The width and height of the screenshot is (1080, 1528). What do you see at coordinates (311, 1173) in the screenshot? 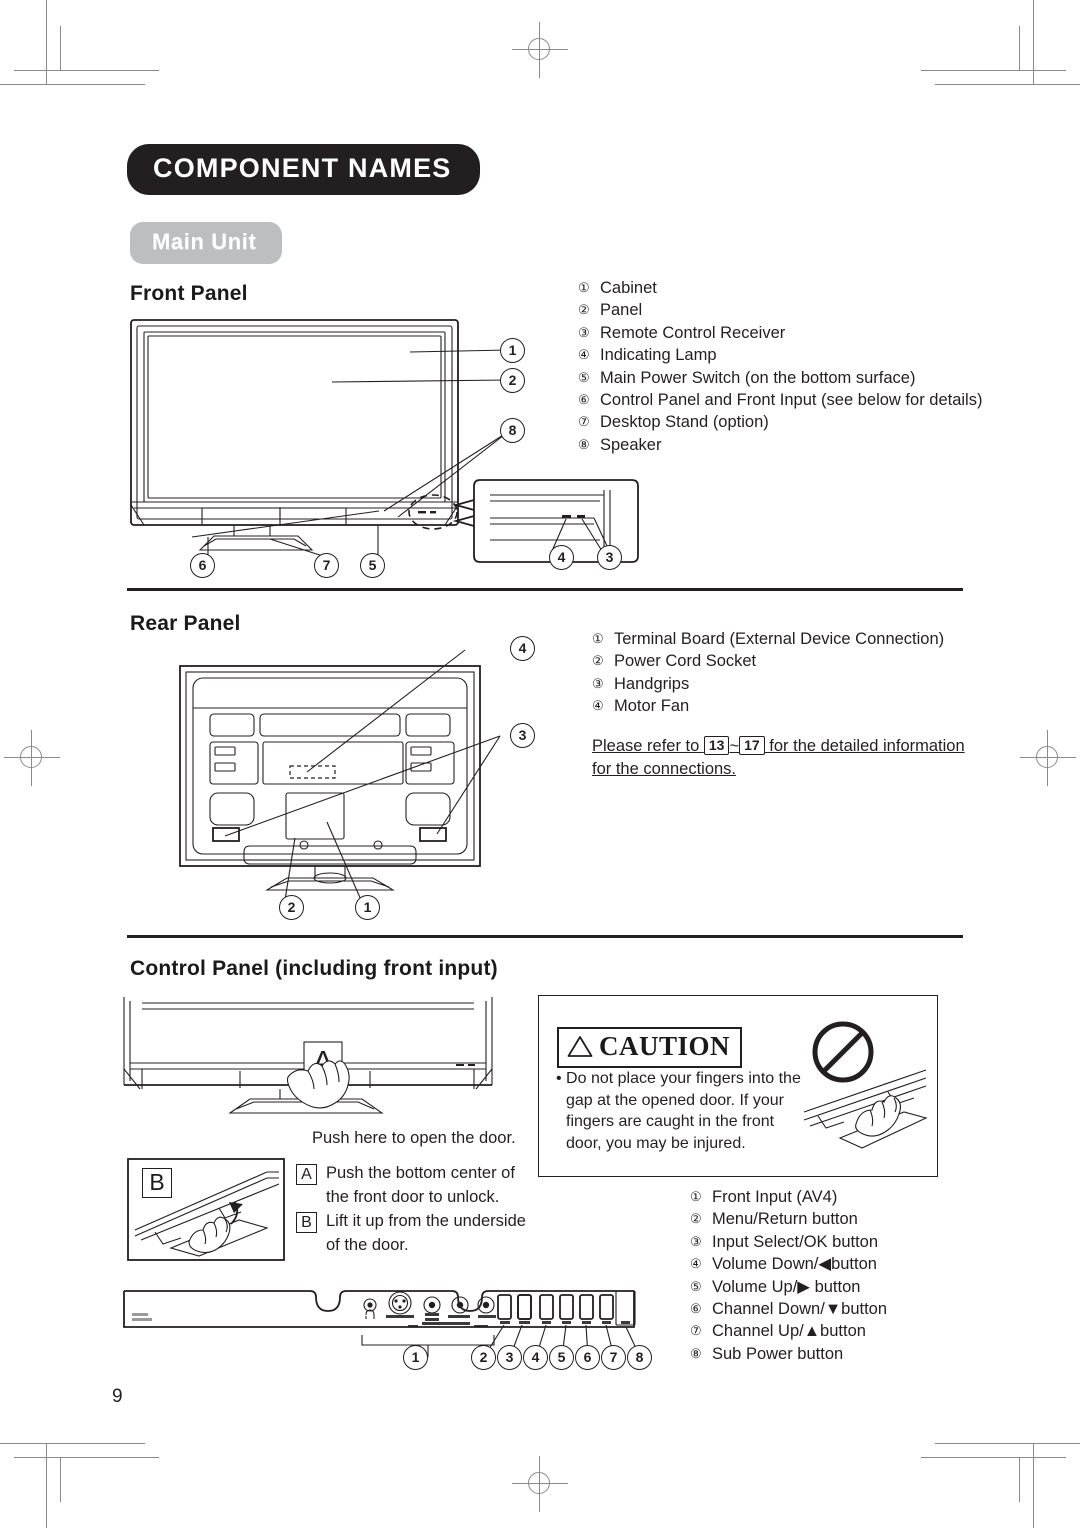
I see `step-a-key: A` at bounding box center [311, 1173].